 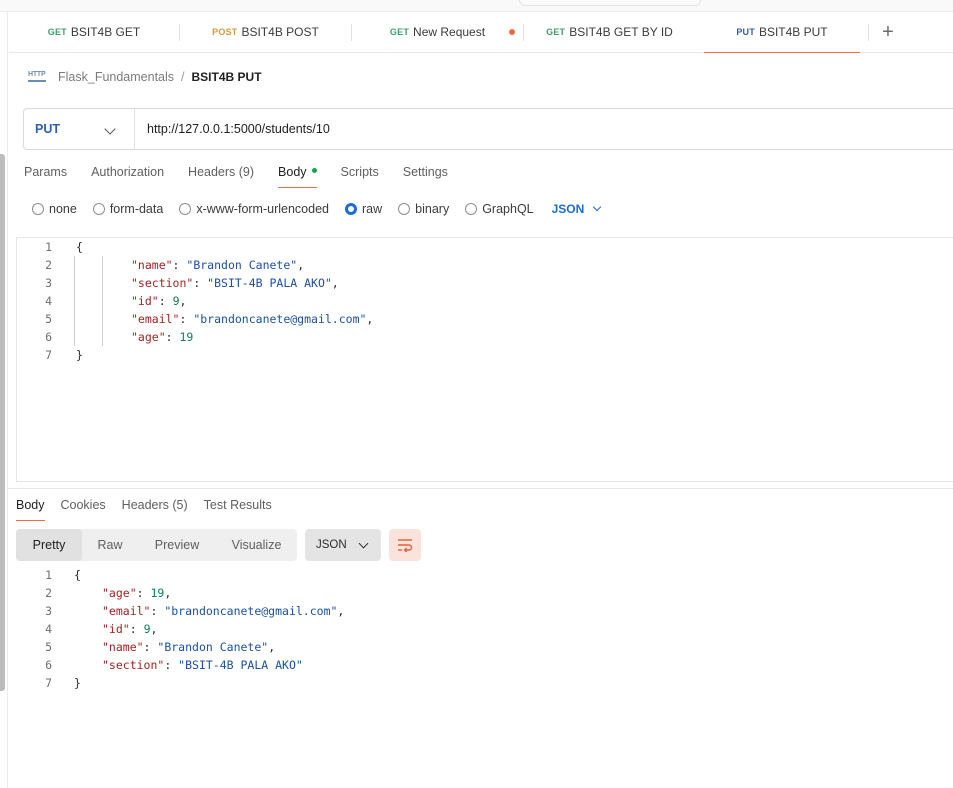 I want to click on radio-none: none, so click(x=54, y=209).